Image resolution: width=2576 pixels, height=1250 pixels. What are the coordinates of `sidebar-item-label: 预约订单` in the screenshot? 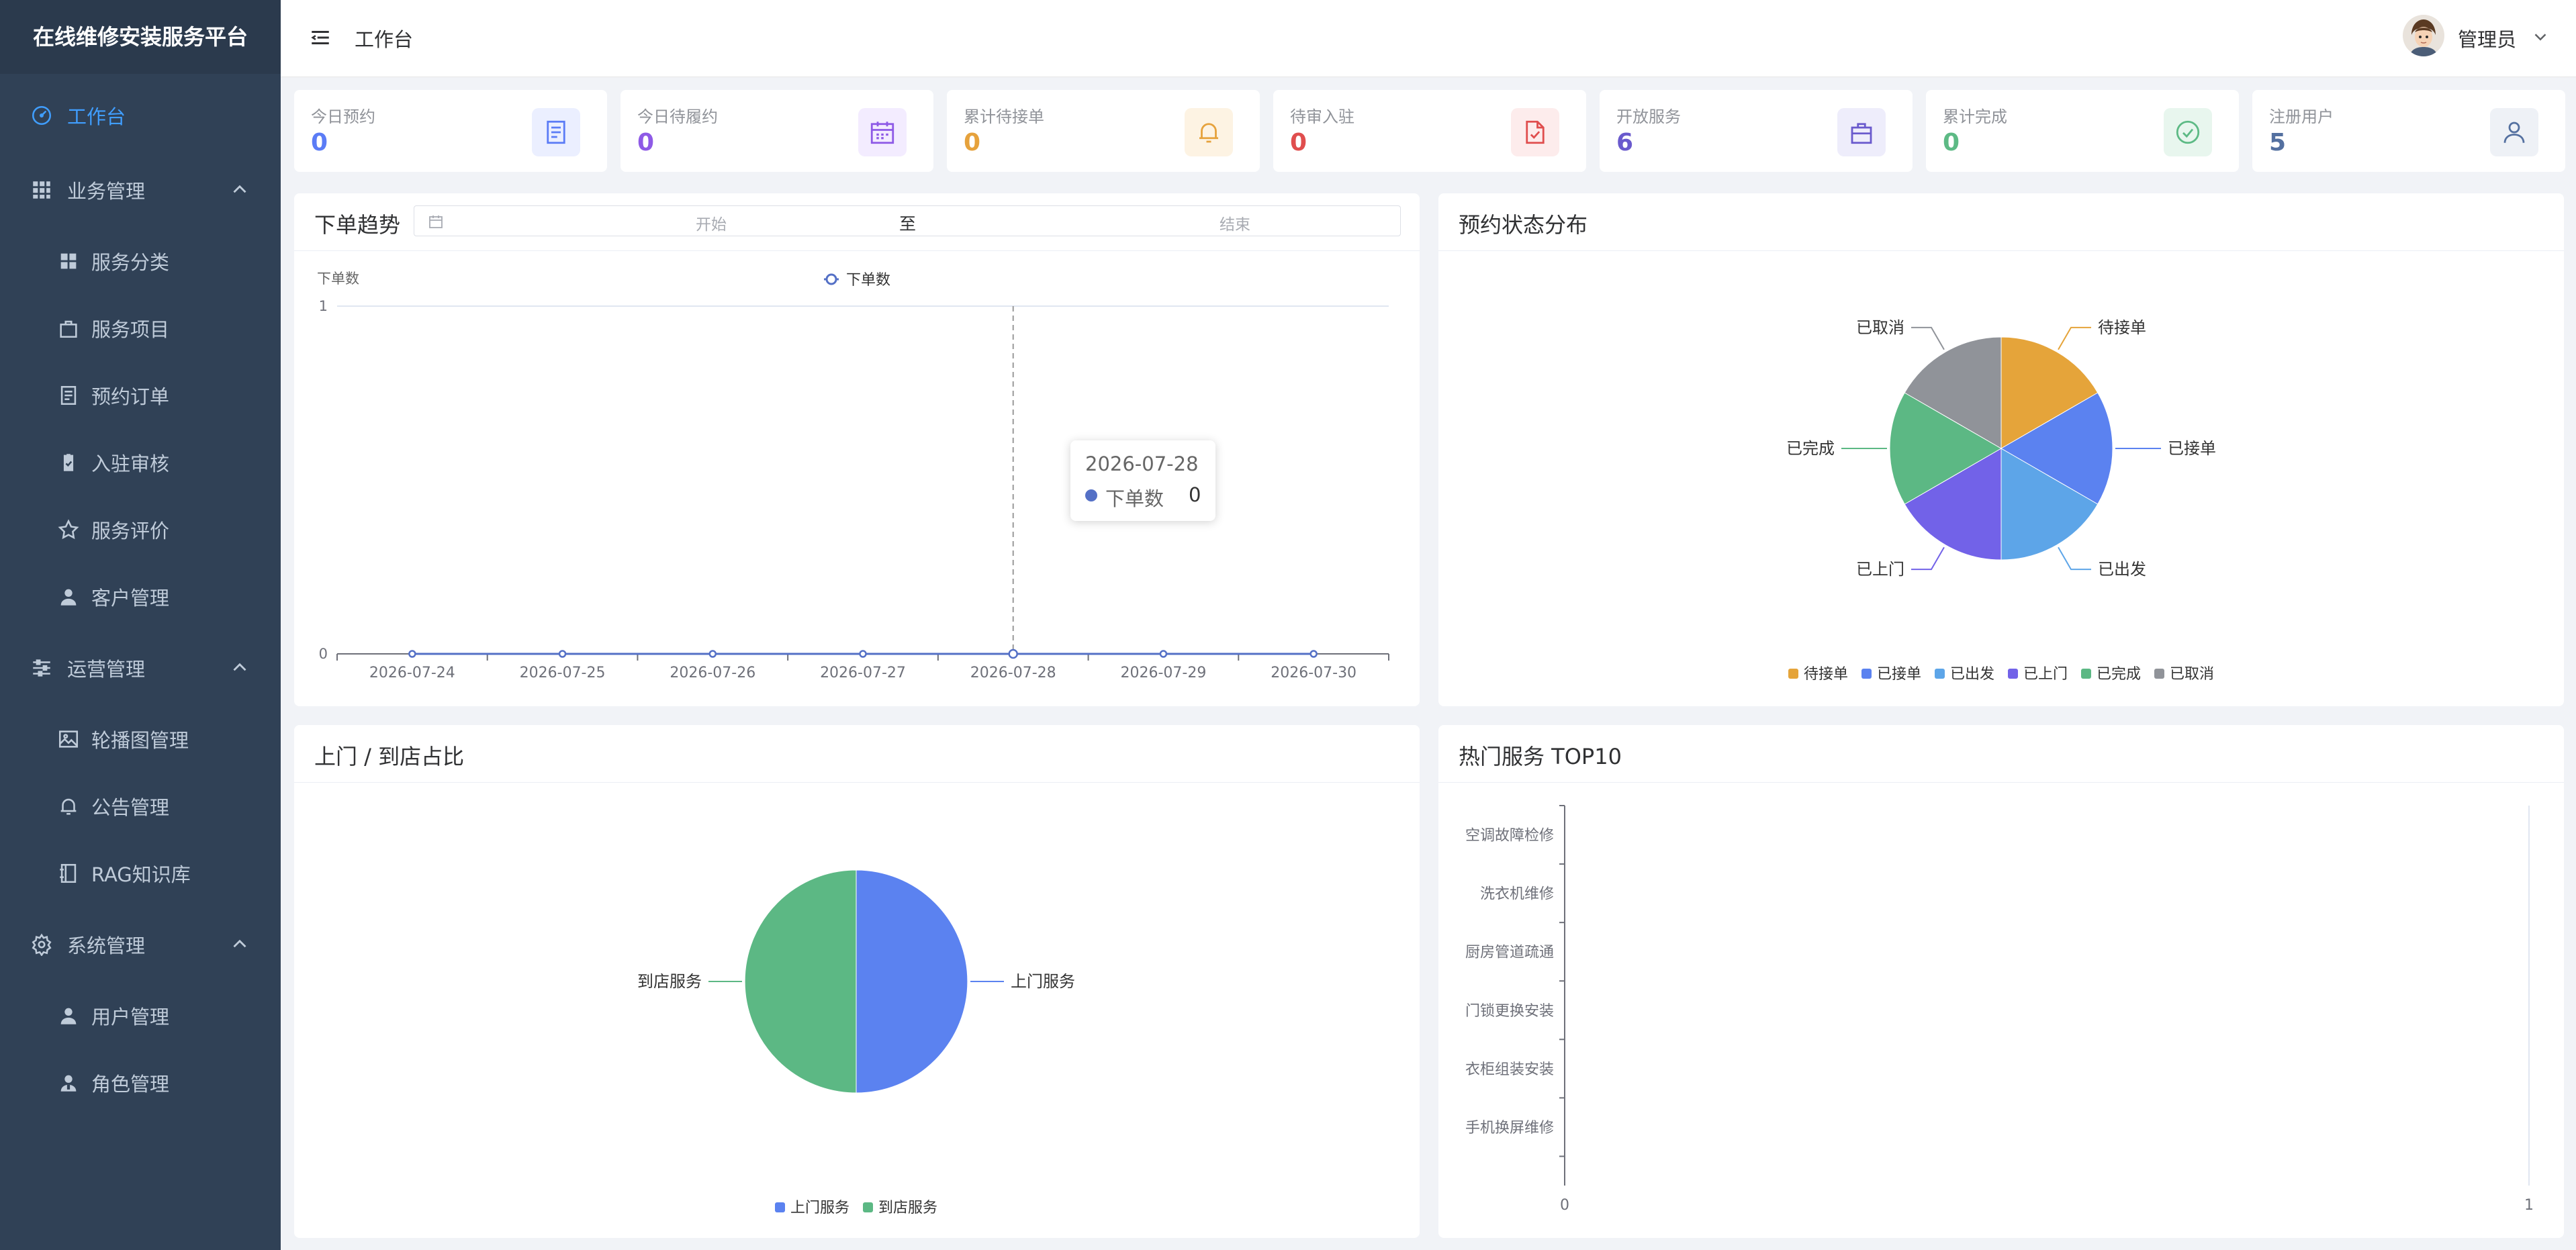 It's located at (130, 396).